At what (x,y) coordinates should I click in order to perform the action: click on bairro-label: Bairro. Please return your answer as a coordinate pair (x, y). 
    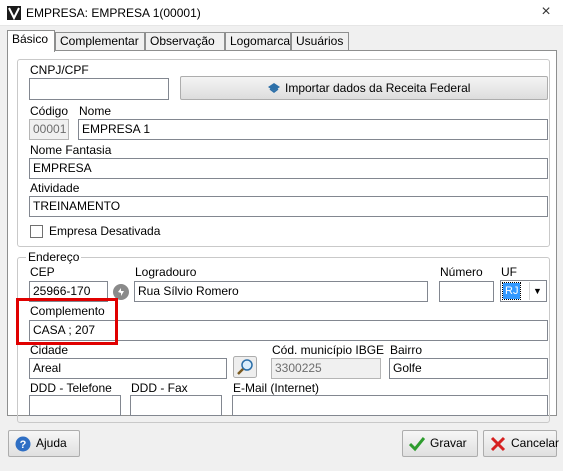
    Looking at the image, I should click on (406, 350).